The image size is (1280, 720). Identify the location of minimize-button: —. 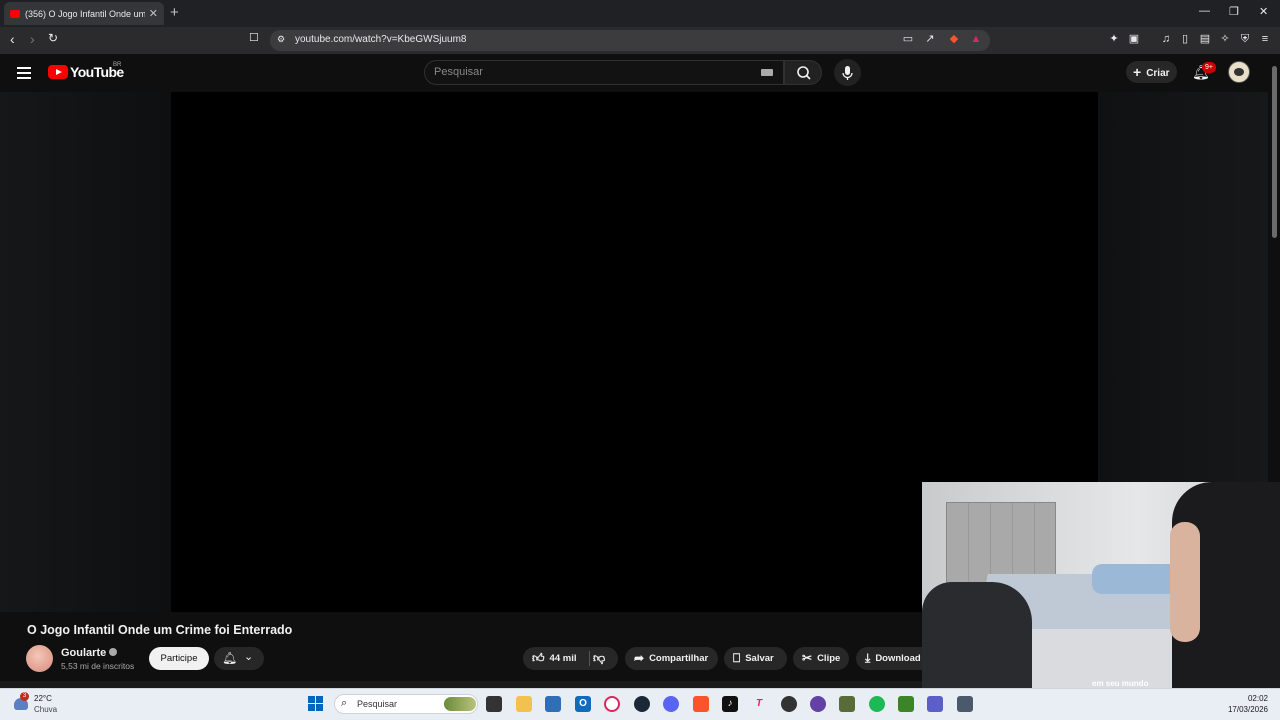
(1204, 11).